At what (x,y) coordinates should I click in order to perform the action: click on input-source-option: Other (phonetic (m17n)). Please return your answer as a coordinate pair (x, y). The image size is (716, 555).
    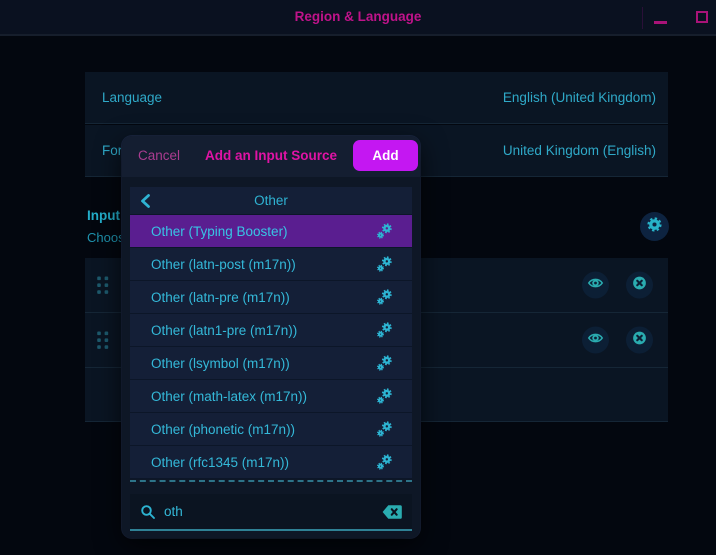
    Looking at the image, I should click on (271, 429).